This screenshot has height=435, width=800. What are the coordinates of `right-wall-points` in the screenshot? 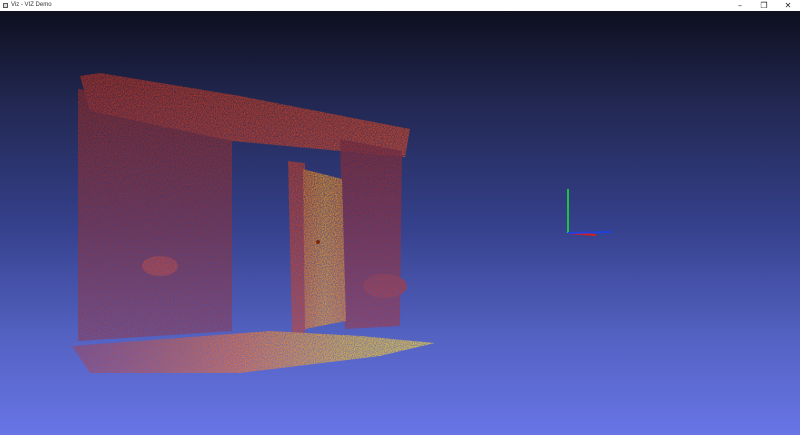 It's located at (371, 234).